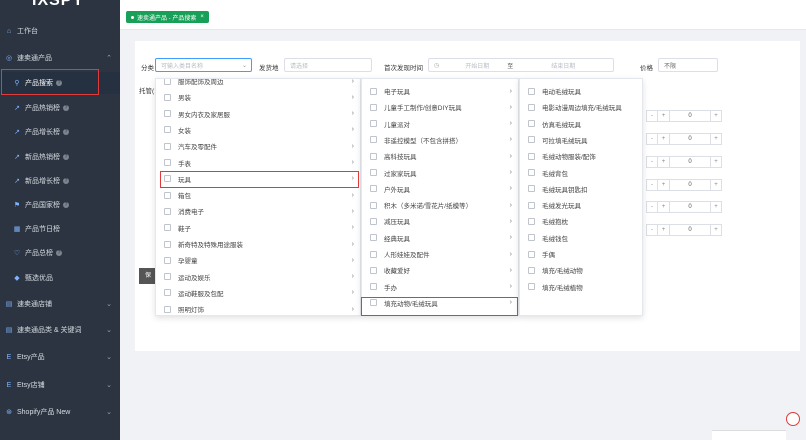 This screenshot has height=440, width=806. I want to click on sidebar-group-aliexpress-products: ◎ 速卖通产品 ⌃, so click(60, 58).